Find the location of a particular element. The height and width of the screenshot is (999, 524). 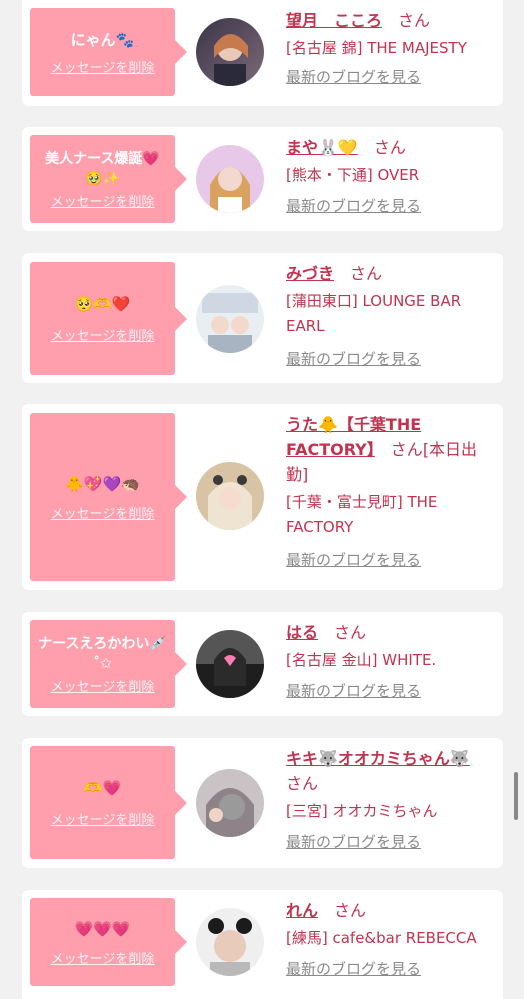

cast-name-link: 望月 こころ is located at coordinates (334, 20).